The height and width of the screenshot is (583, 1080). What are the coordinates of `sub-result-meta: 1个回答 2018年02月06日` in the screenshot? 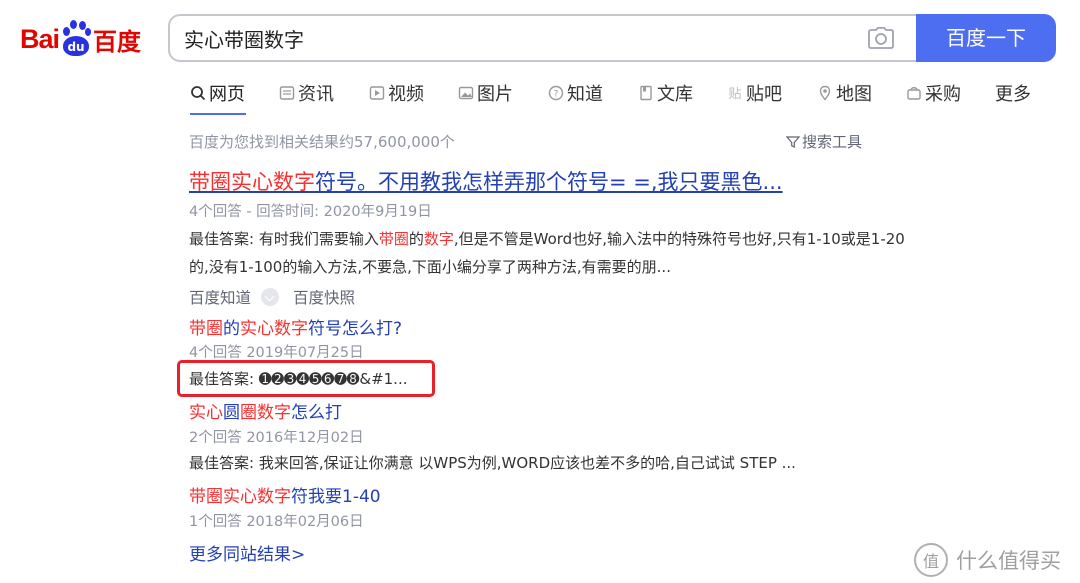 It's located at (276, 522).